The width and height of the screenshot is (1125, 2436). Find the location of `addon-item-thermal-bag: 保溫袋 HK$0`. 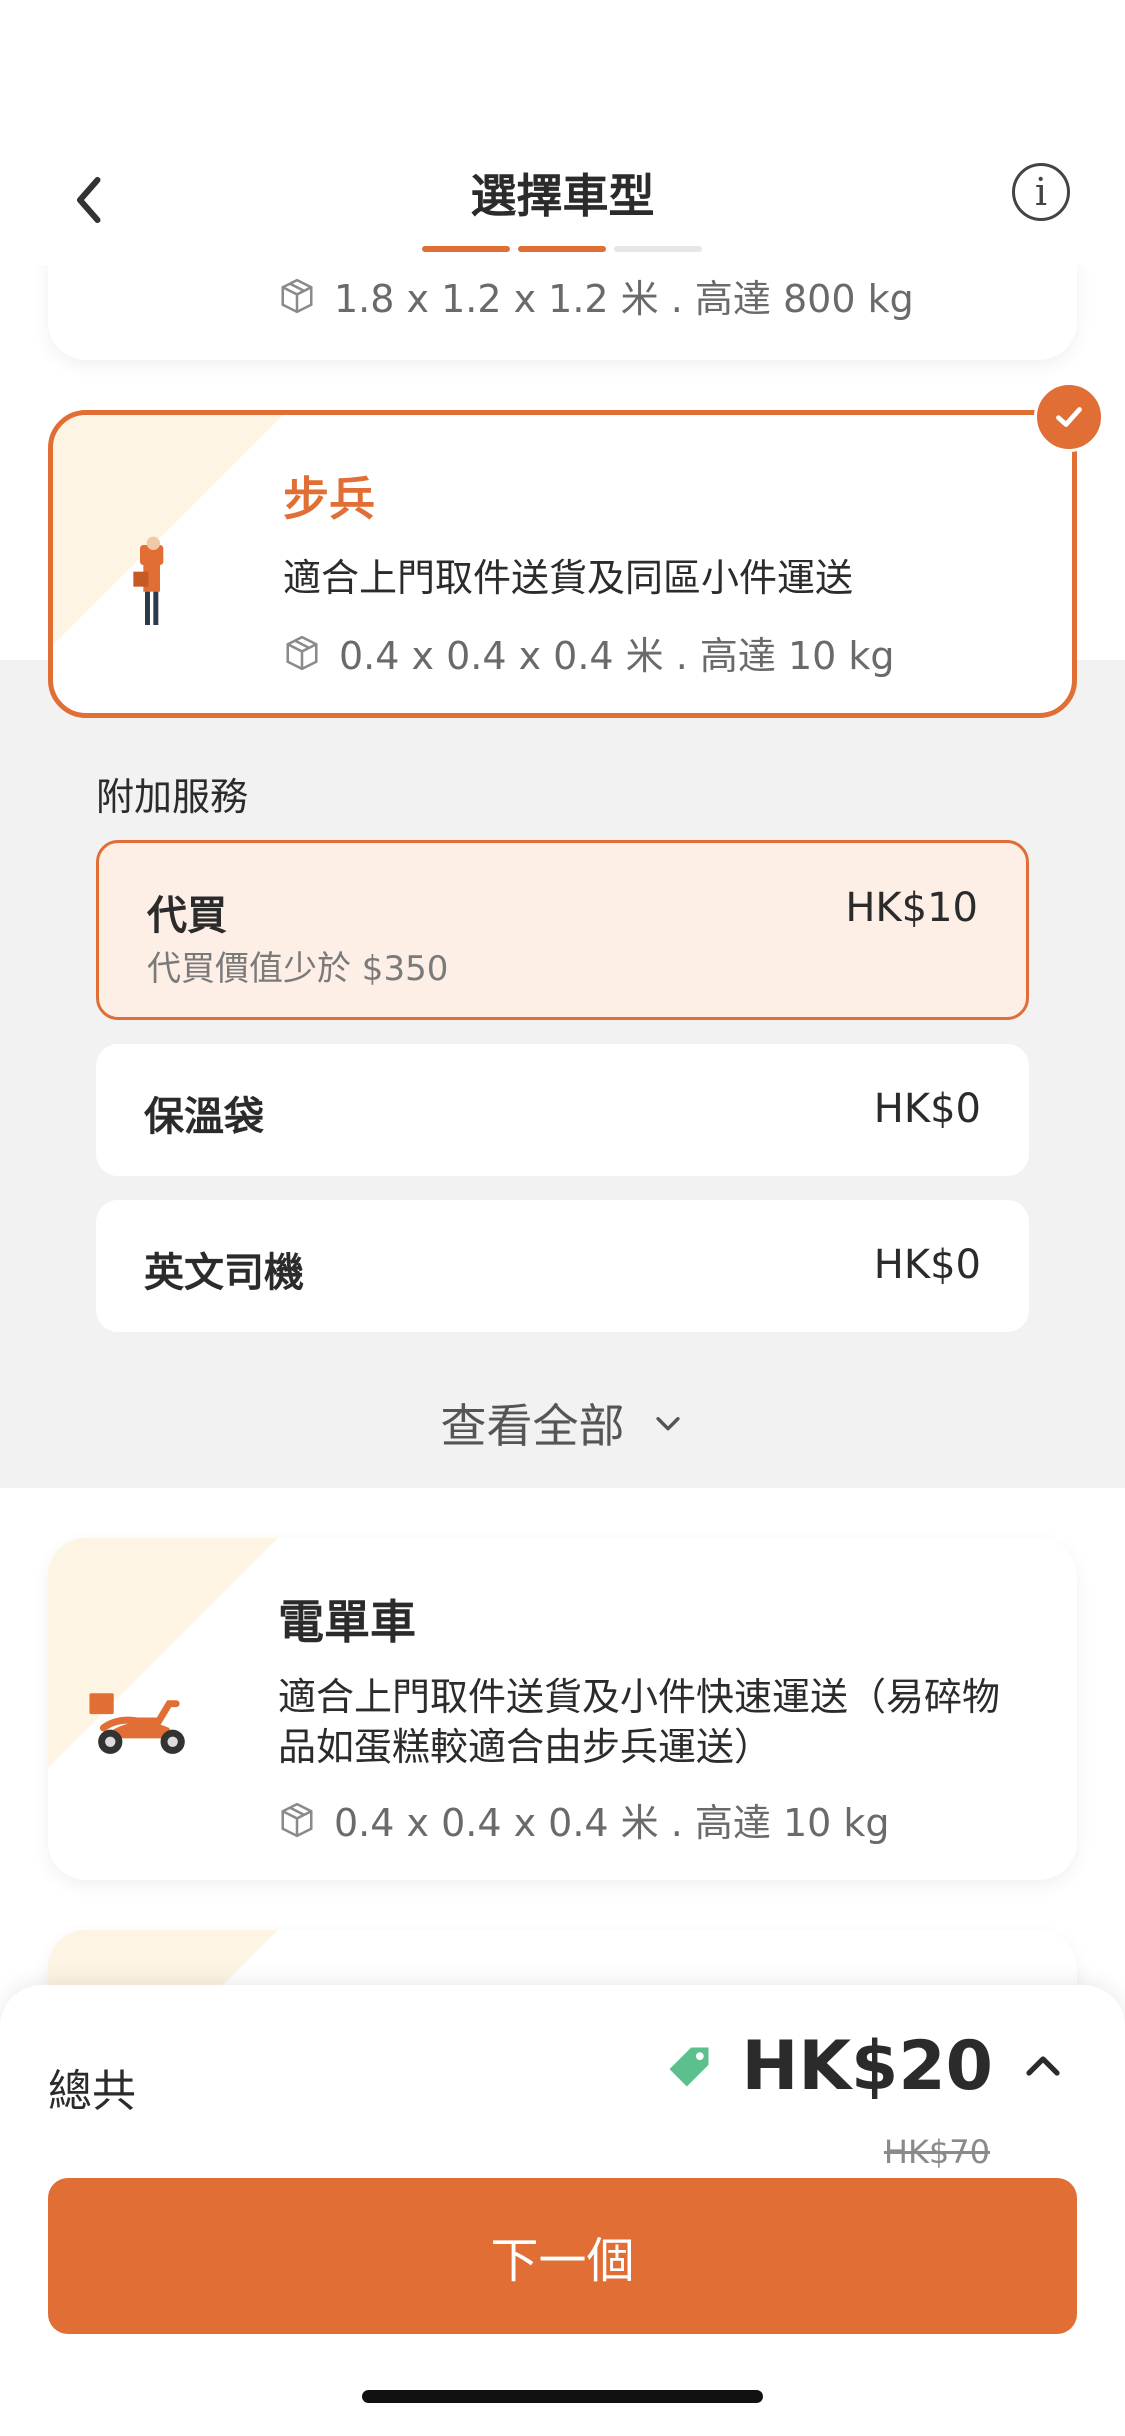

addon-item-thermal-bag: 保溫袋 HK$0 is located at coordinates (562, 1110).